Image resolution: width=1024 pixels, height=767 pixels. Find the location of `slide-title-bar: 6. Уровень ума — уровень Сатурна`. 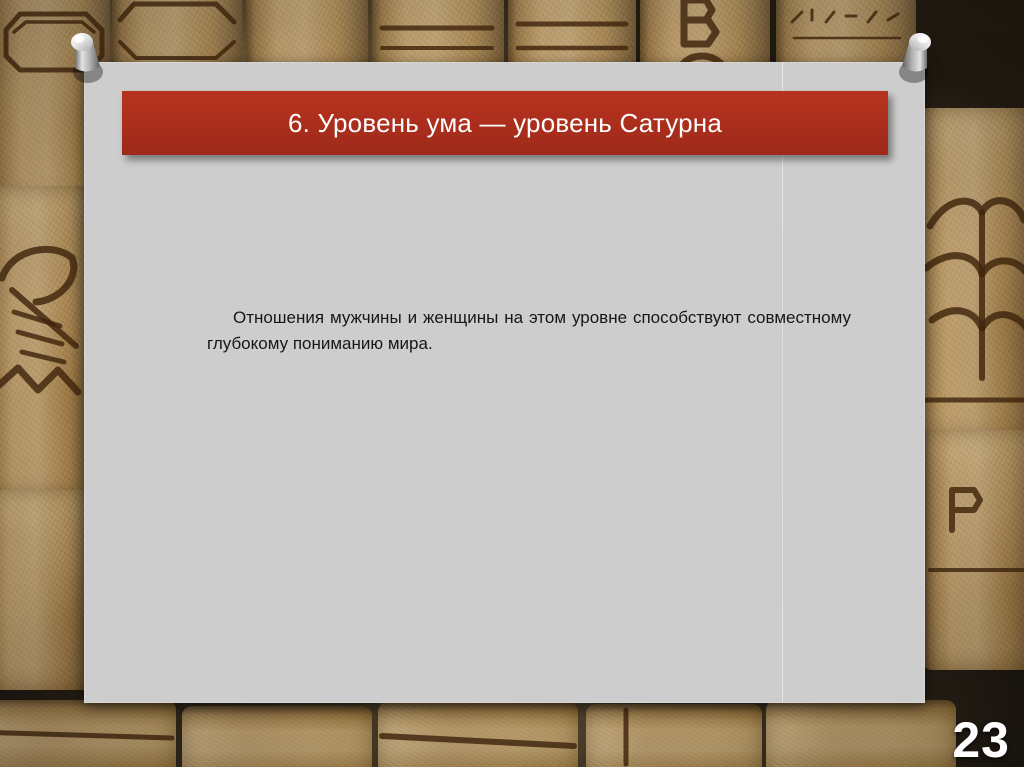

slide-title-bar: 6. Уровень ума — уровень Сатурна is located at coordinates (505, 123).